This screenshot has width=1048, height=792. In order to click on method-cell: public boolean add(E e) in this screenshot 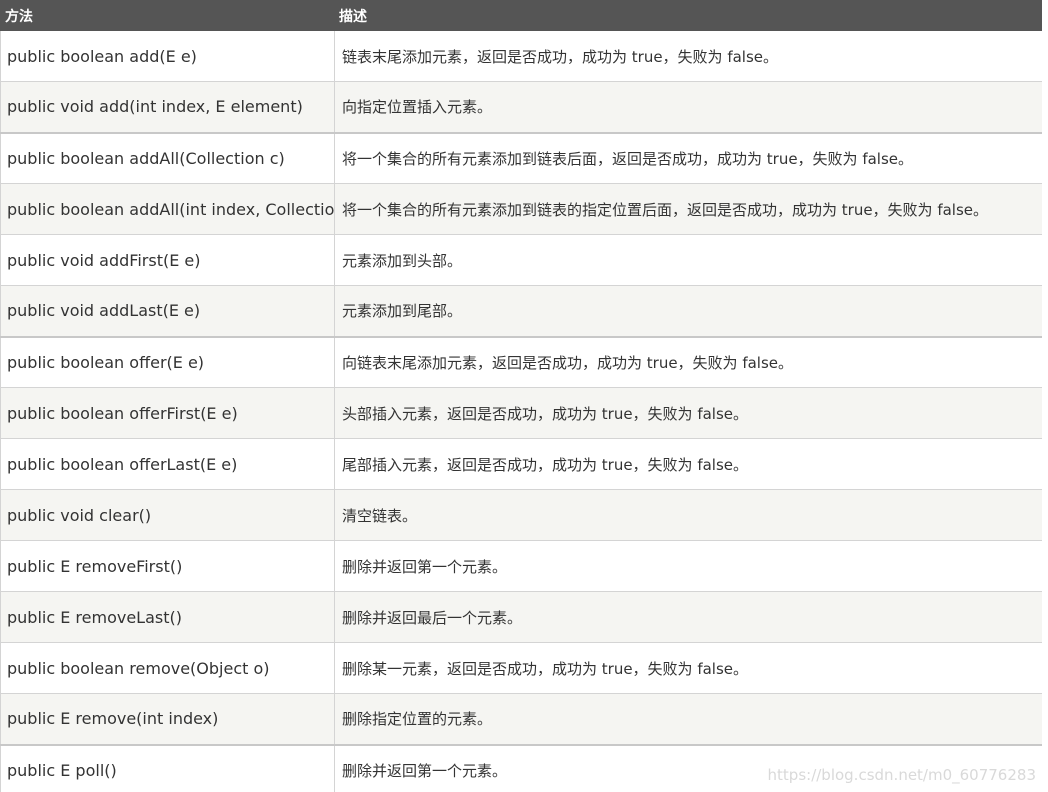, I will do `click(167, 56)`.